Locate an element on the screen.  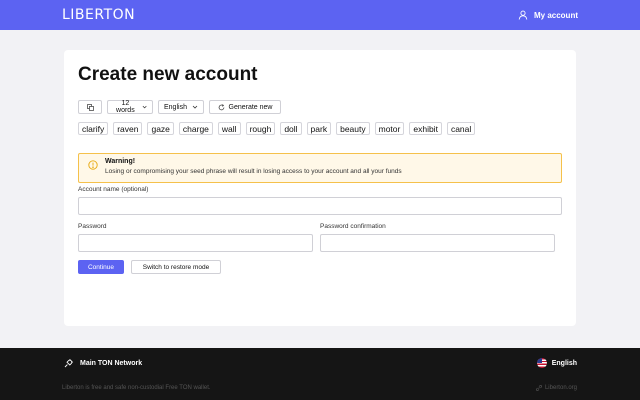
account-name-label: Account name (optional) is located at coordinates (113, 189).